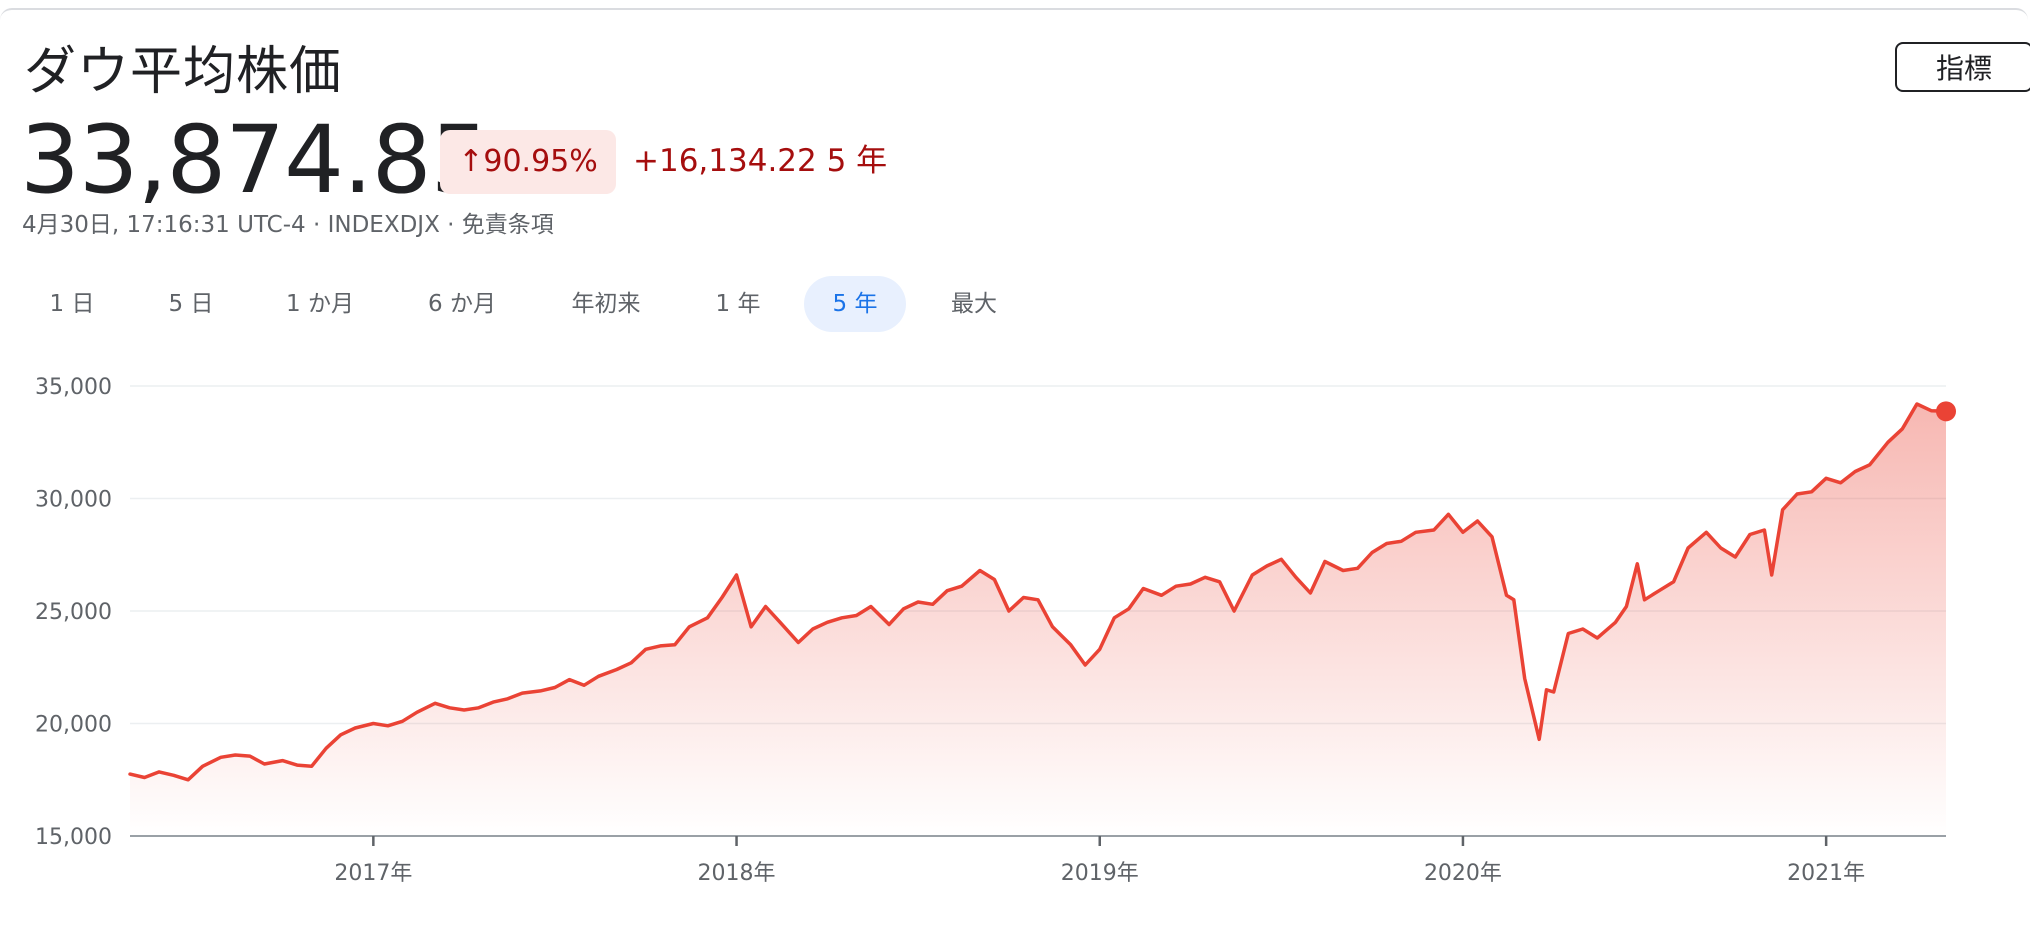  What do you see at coordinates (462, 304) in the screenshot?
I see `range-tab-6m: 6 か月` at bounding box center [462, 304].